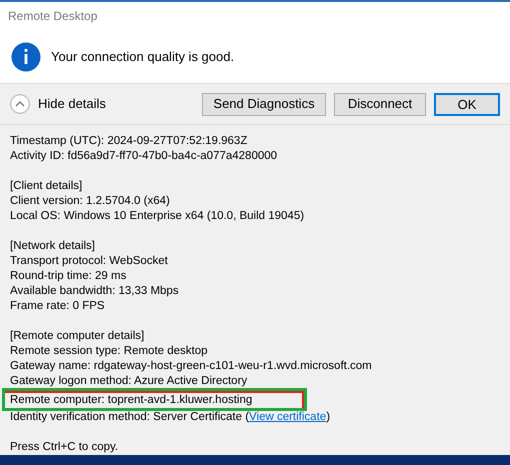 Image resolution: width=510 pixels, height=465 pixels. What do you see at coordinates (58, 306) in the screenshot?
I see `detail-line: Frame rate: 0 FPS` at bounding box center [58, 306].